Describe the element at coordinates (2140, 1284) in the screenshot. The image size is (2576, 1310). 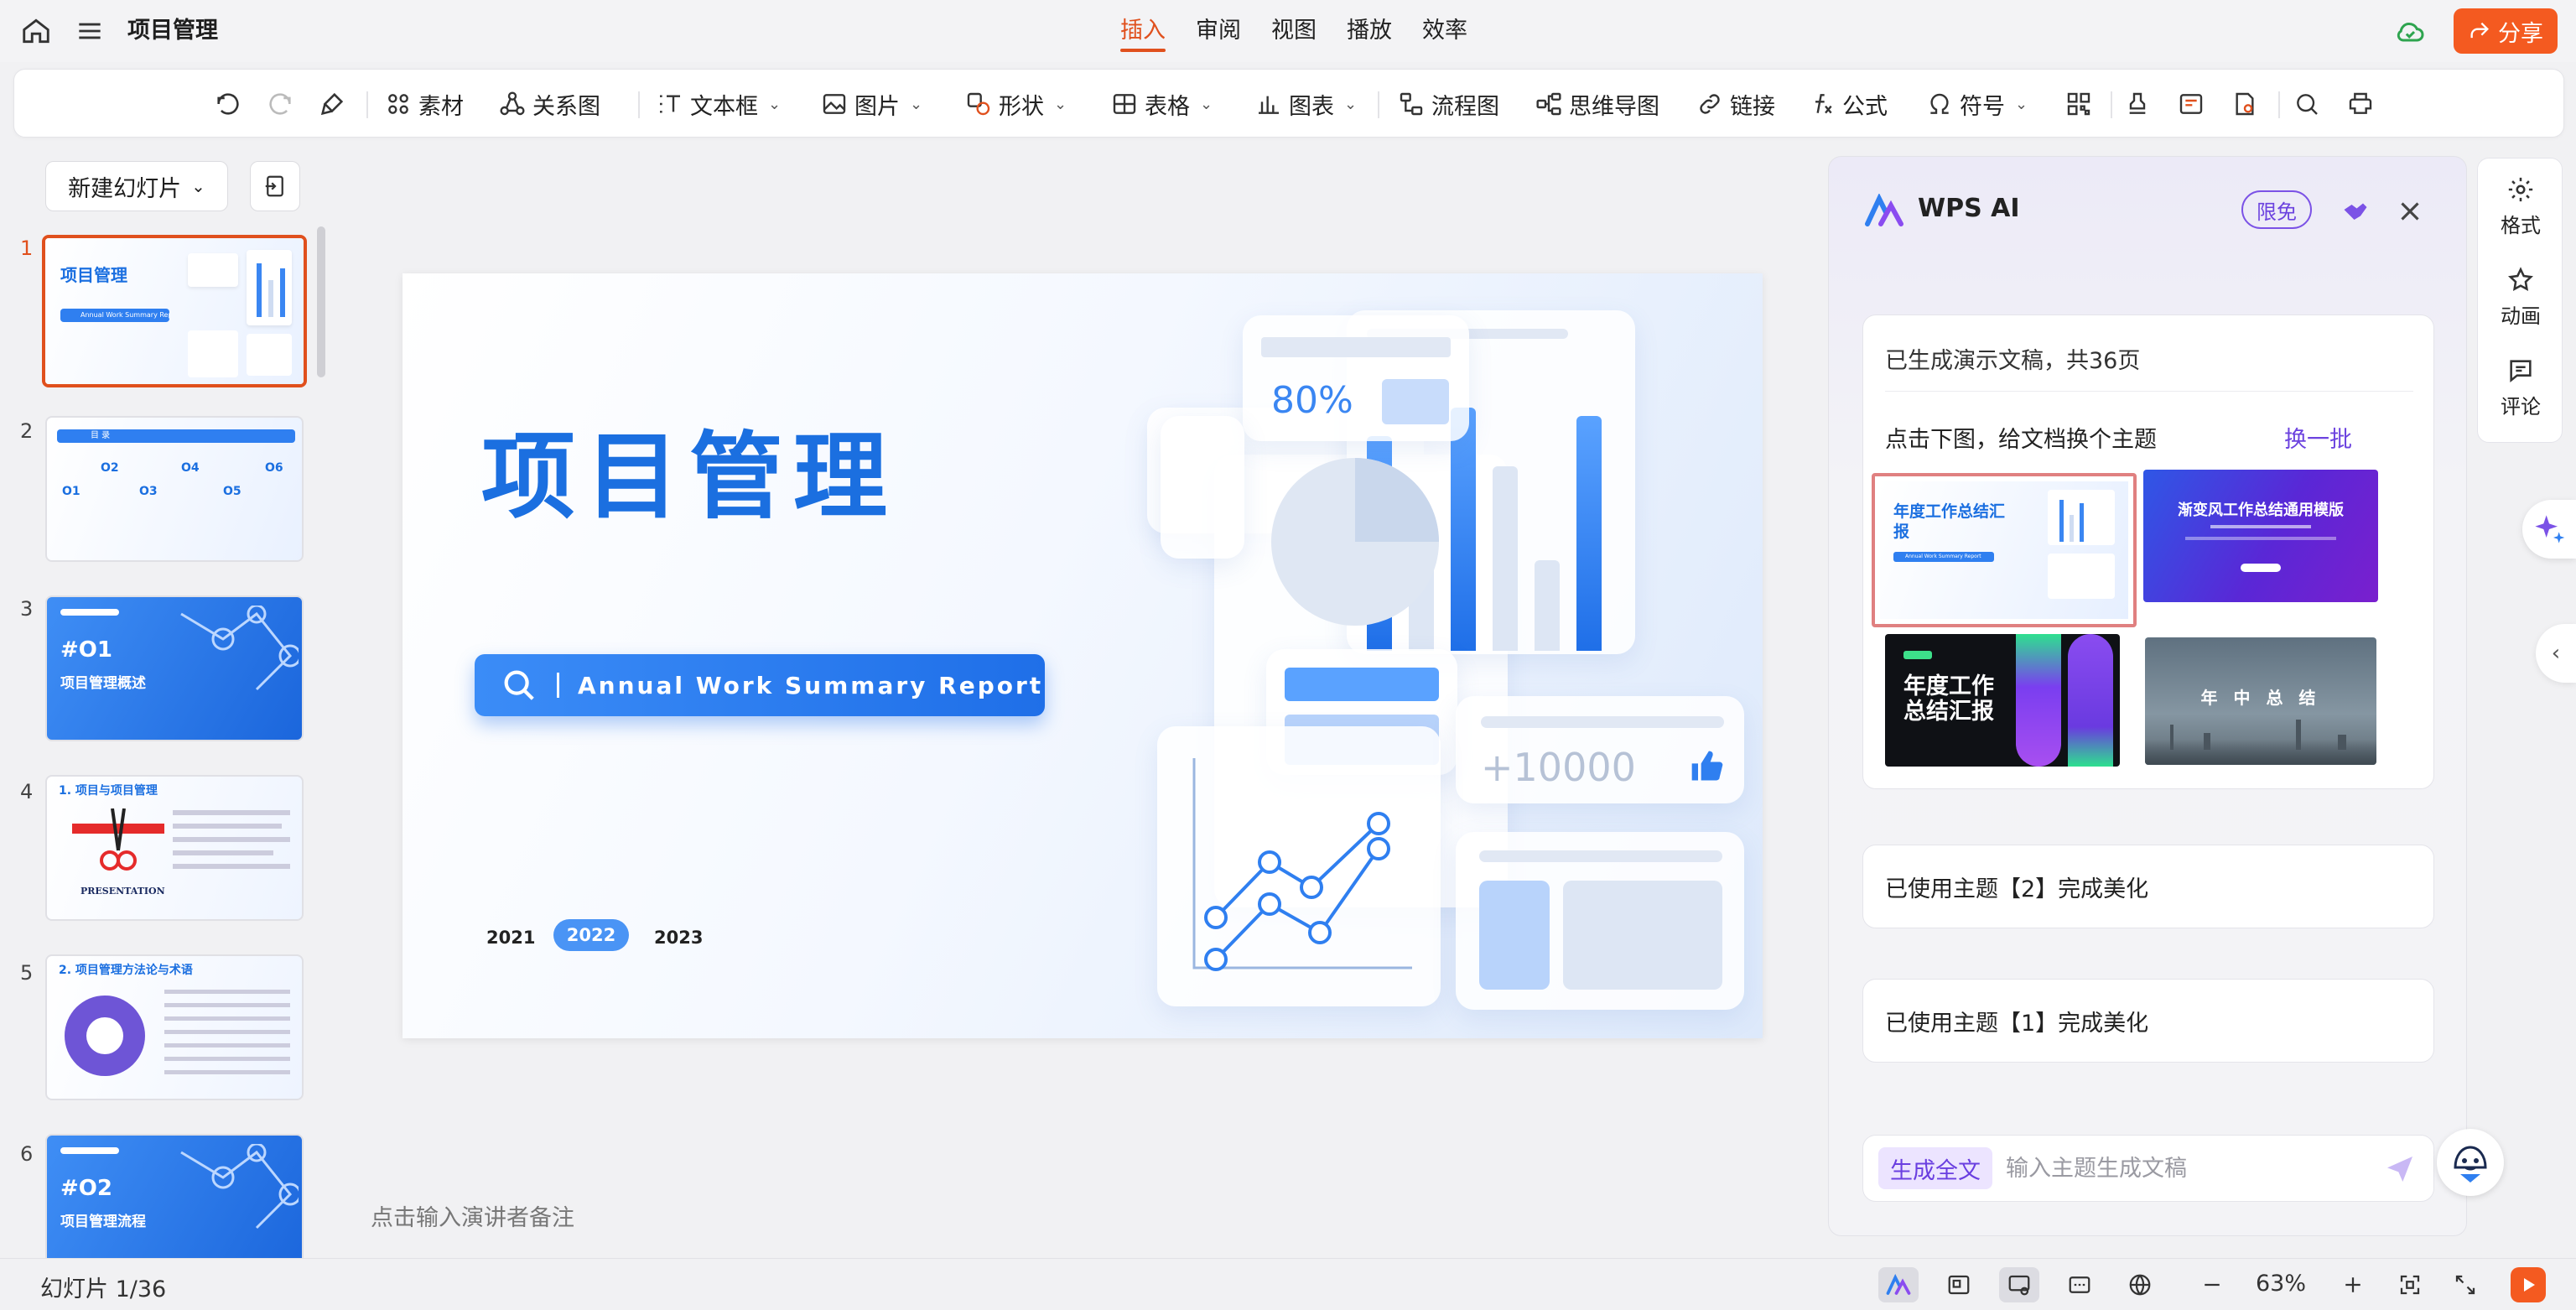
I see `web-view-button` at that location.